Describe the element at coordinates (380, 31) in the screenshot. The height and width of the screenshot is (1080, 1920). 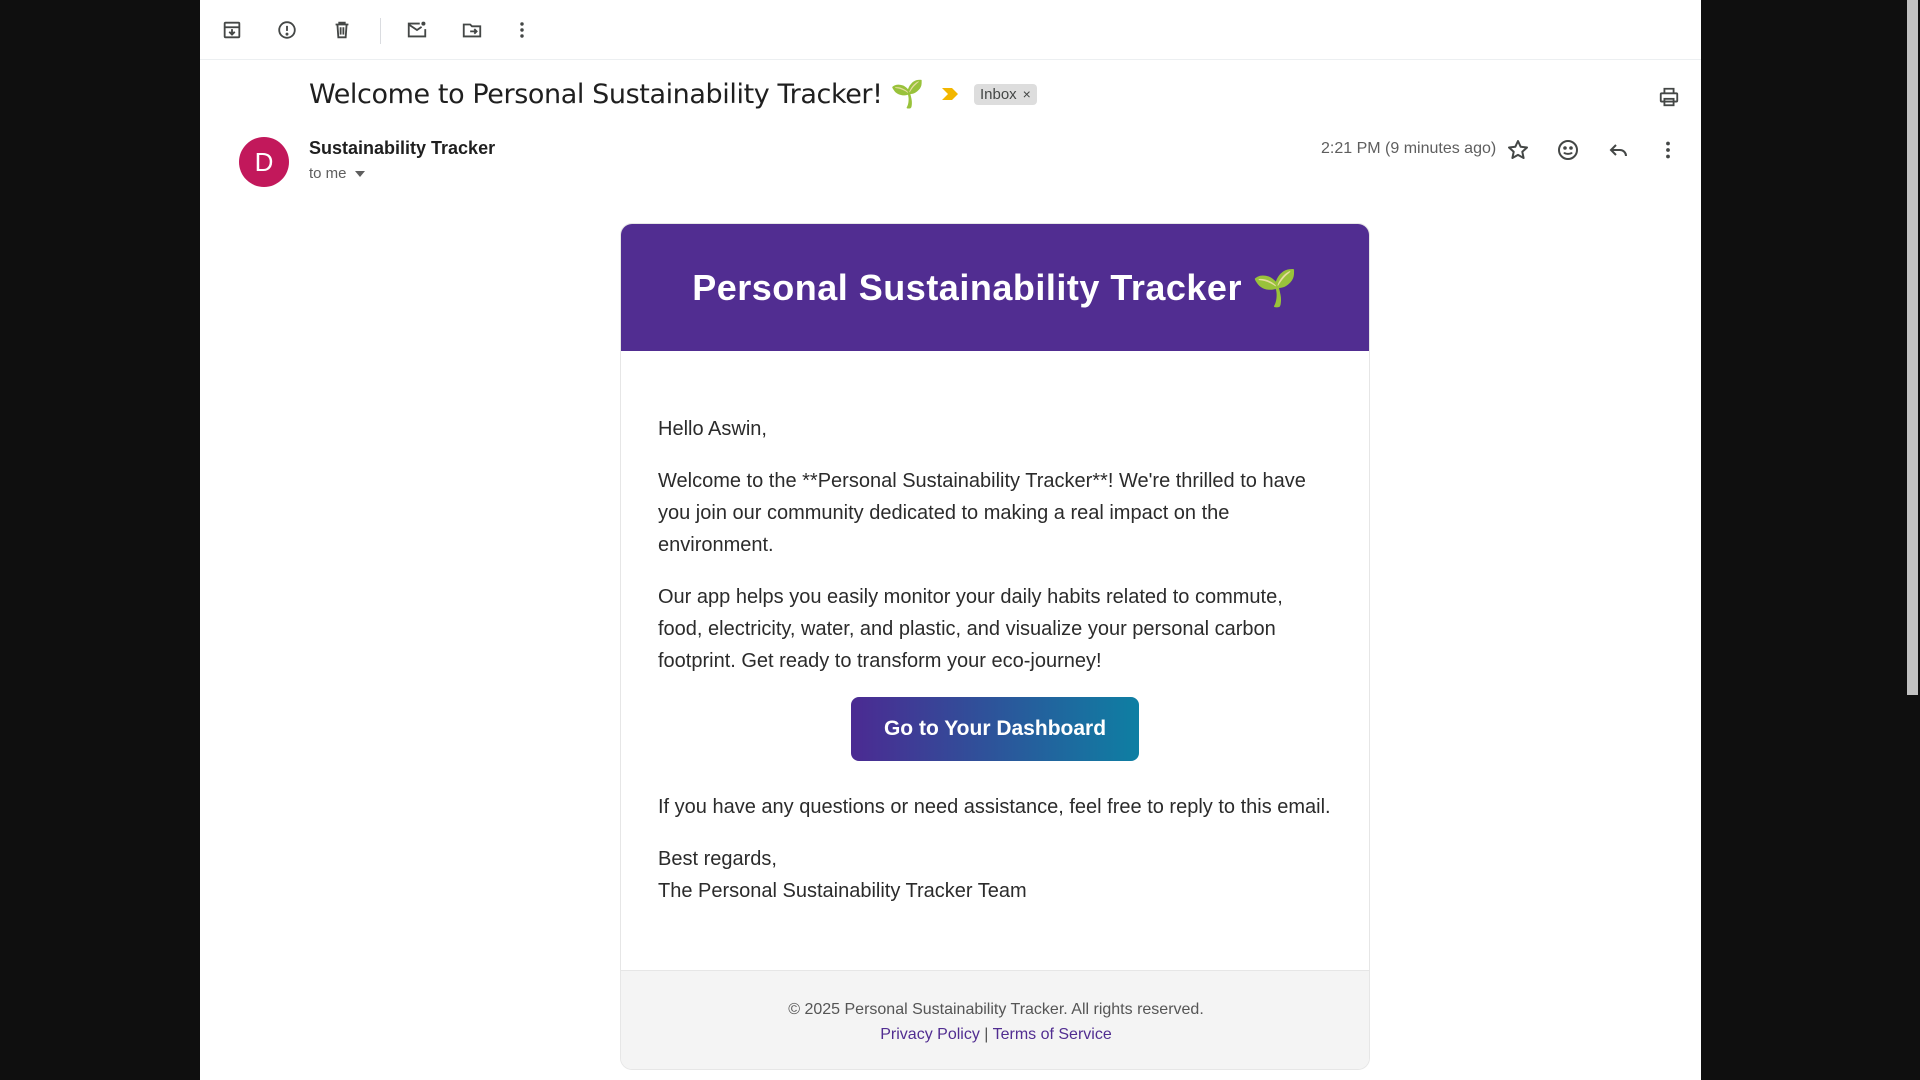
I see `toolbar-divider` at that location.